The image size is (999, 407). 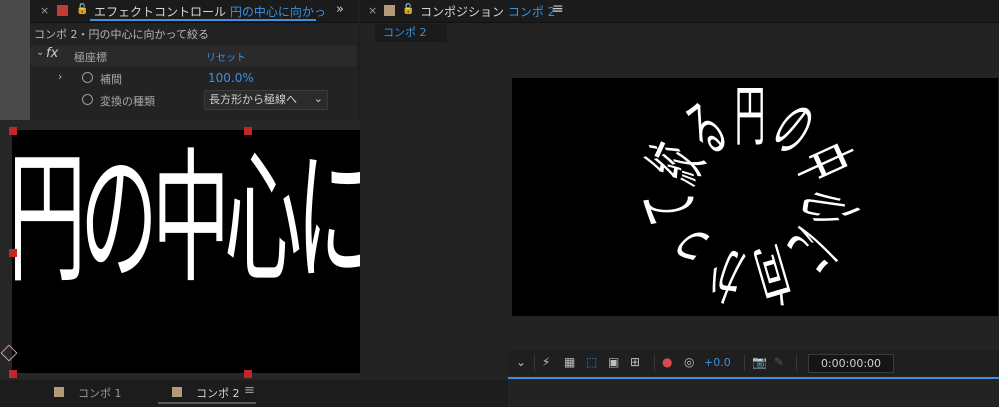 I want to click on timeline-tabbar: コンポ 1 コンポ 2 ≡, so click(x=254, y=393).